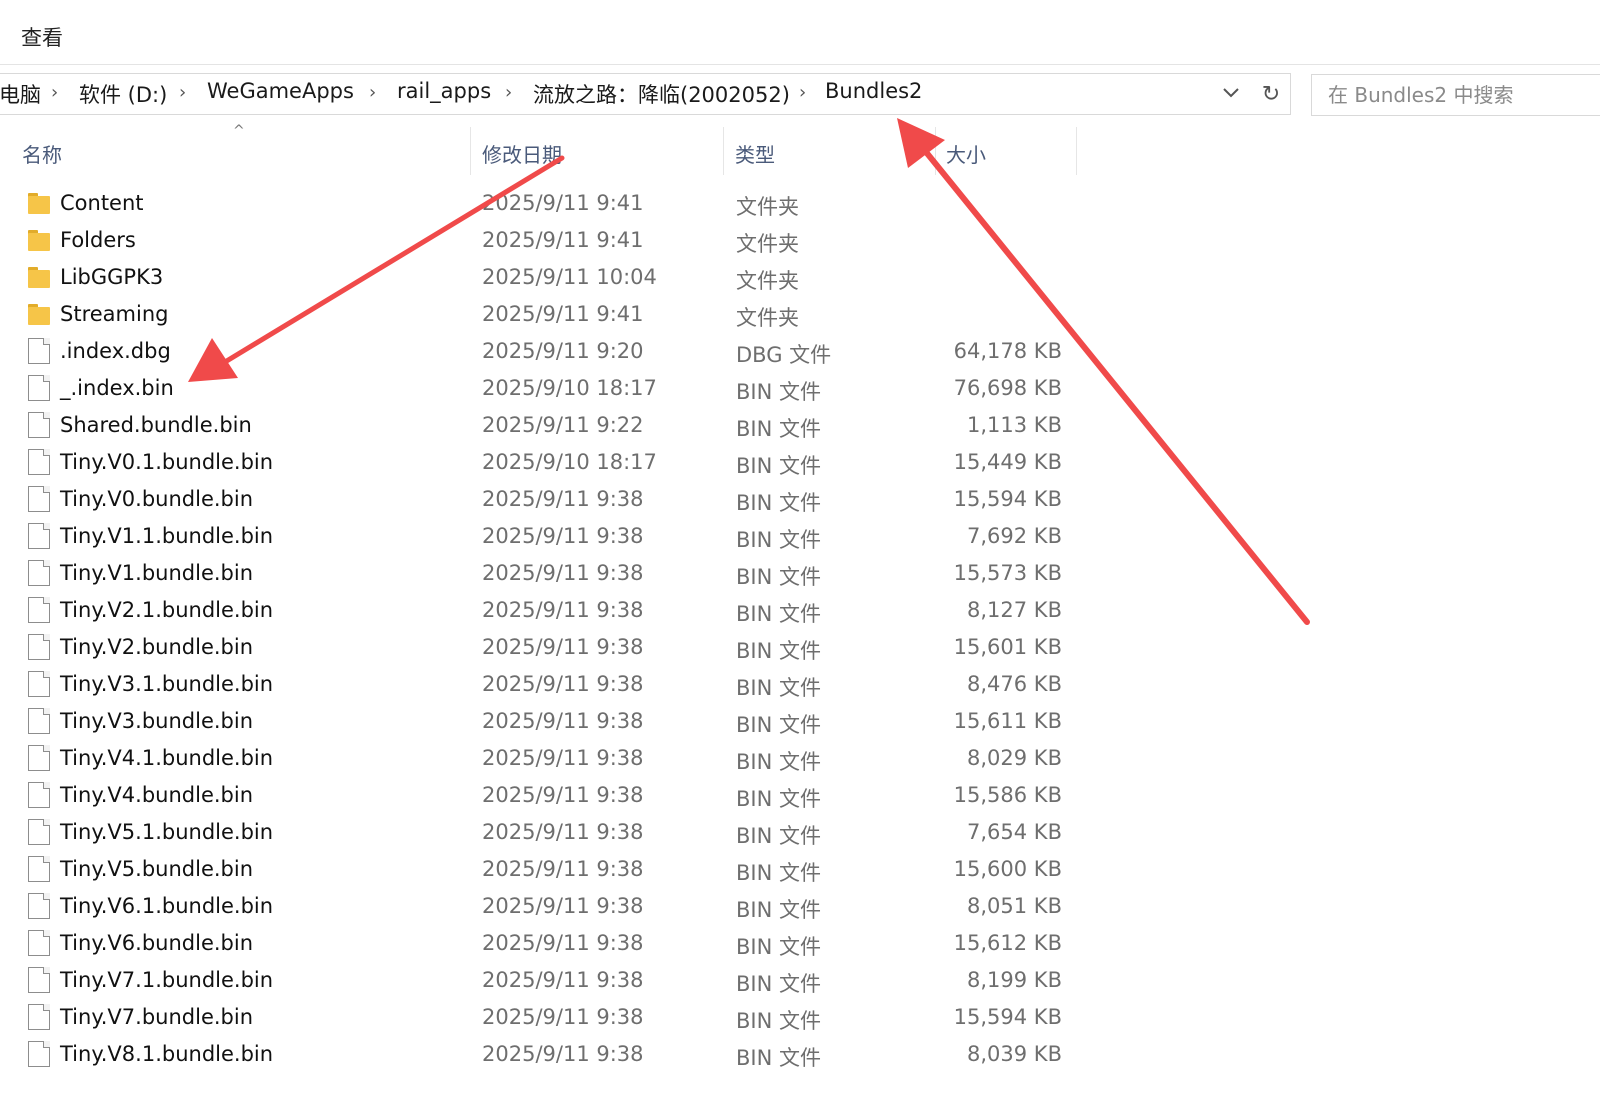 This screenshot has height=1110, width=1600. I want to click on file-size: 15,586 KB, so click(1007, 795).